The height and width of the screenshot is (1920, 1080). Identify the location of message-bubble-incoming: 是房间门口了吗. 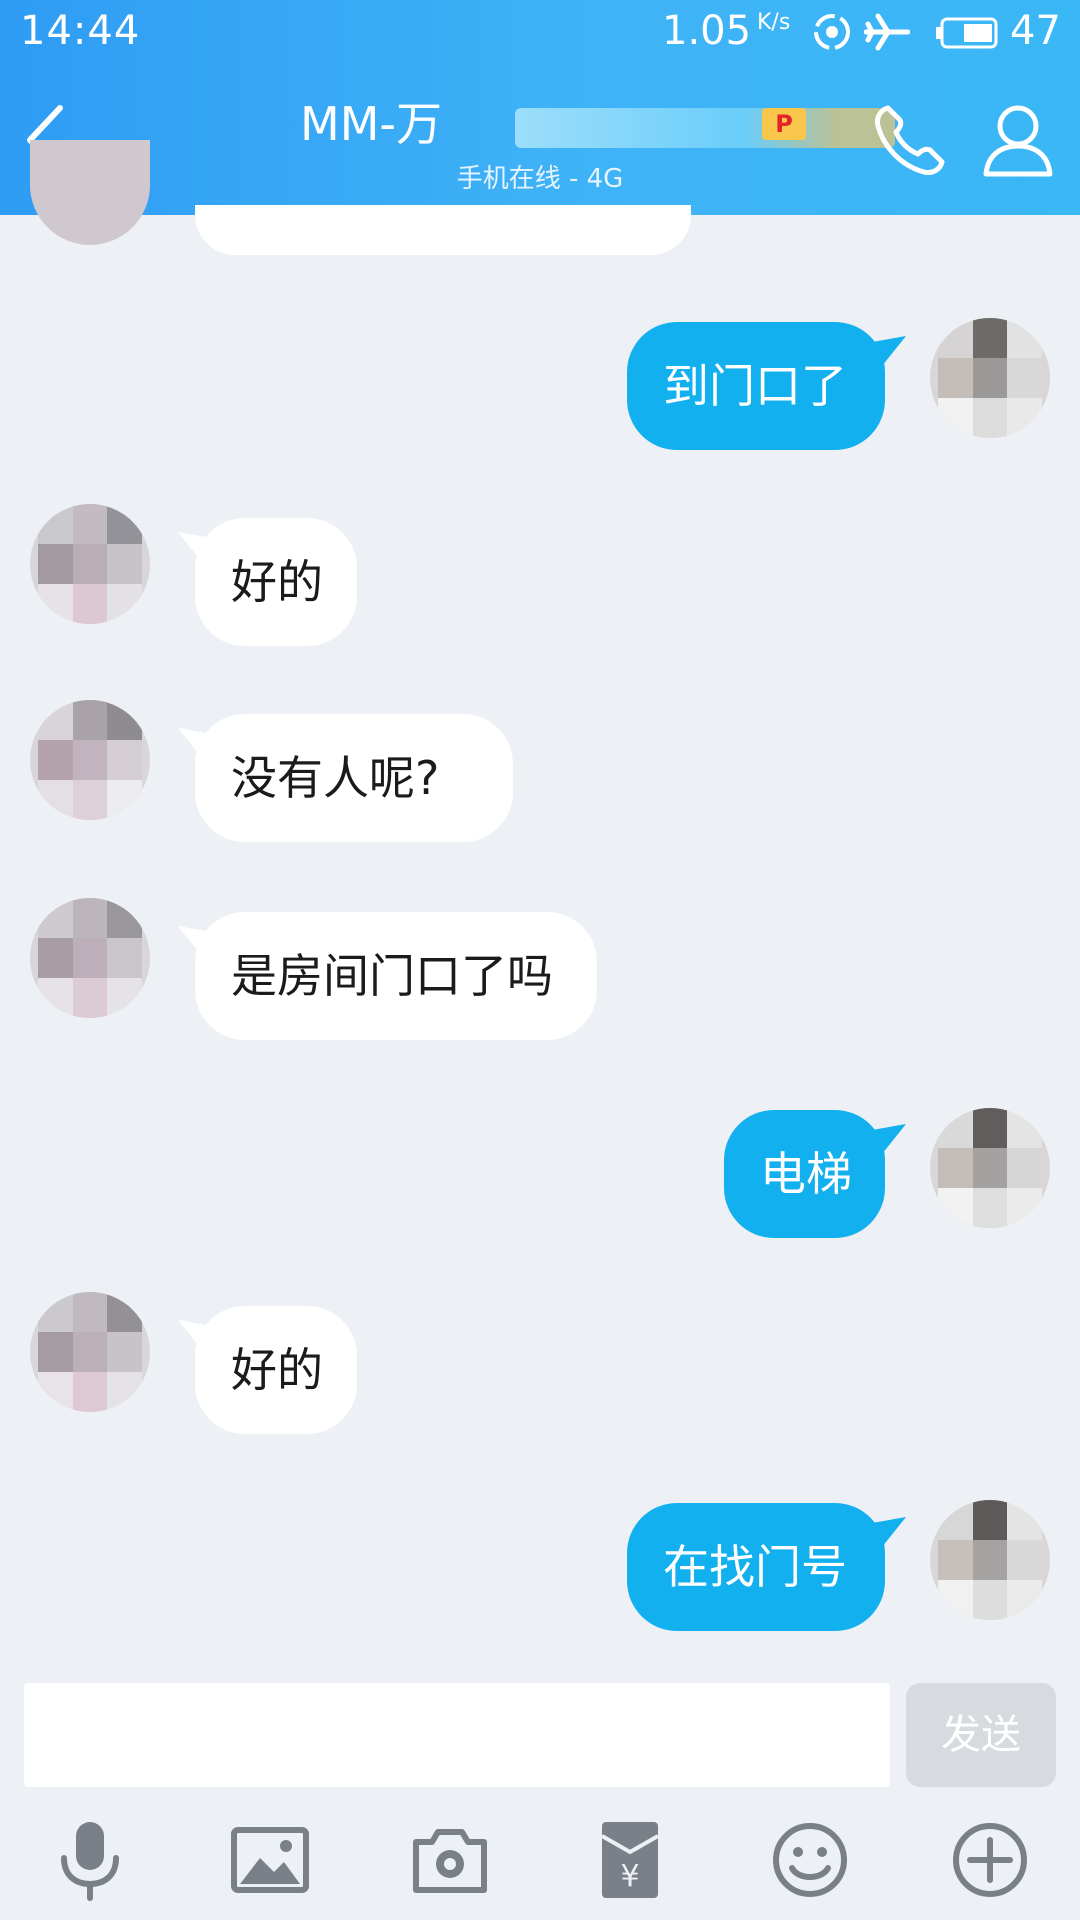
(396, 976).